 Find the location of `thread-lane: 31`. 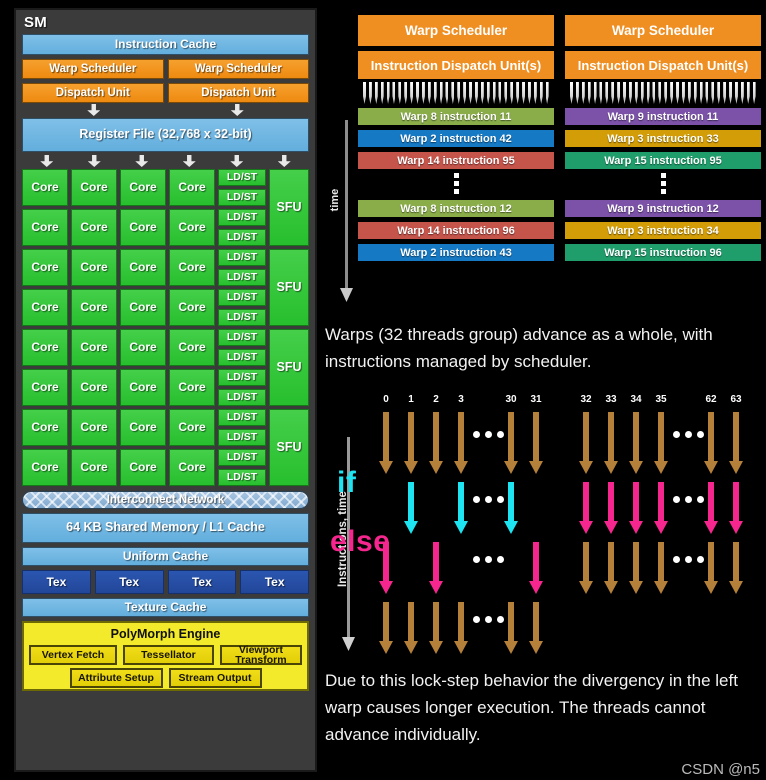

thread-lane: 31 is located at coordinates (536, 528).